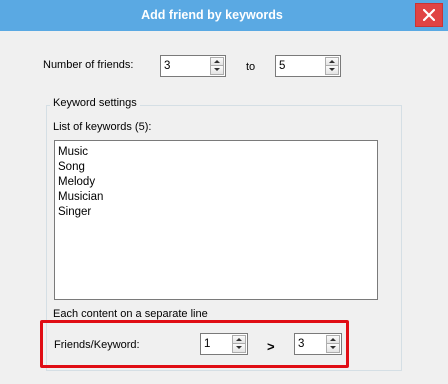 The width and height of the screenshot is (448, 384). Describe the element at coordinates (224, 344) in the screenshot. I see `per-keyword-min-spinner: 1` at that location.